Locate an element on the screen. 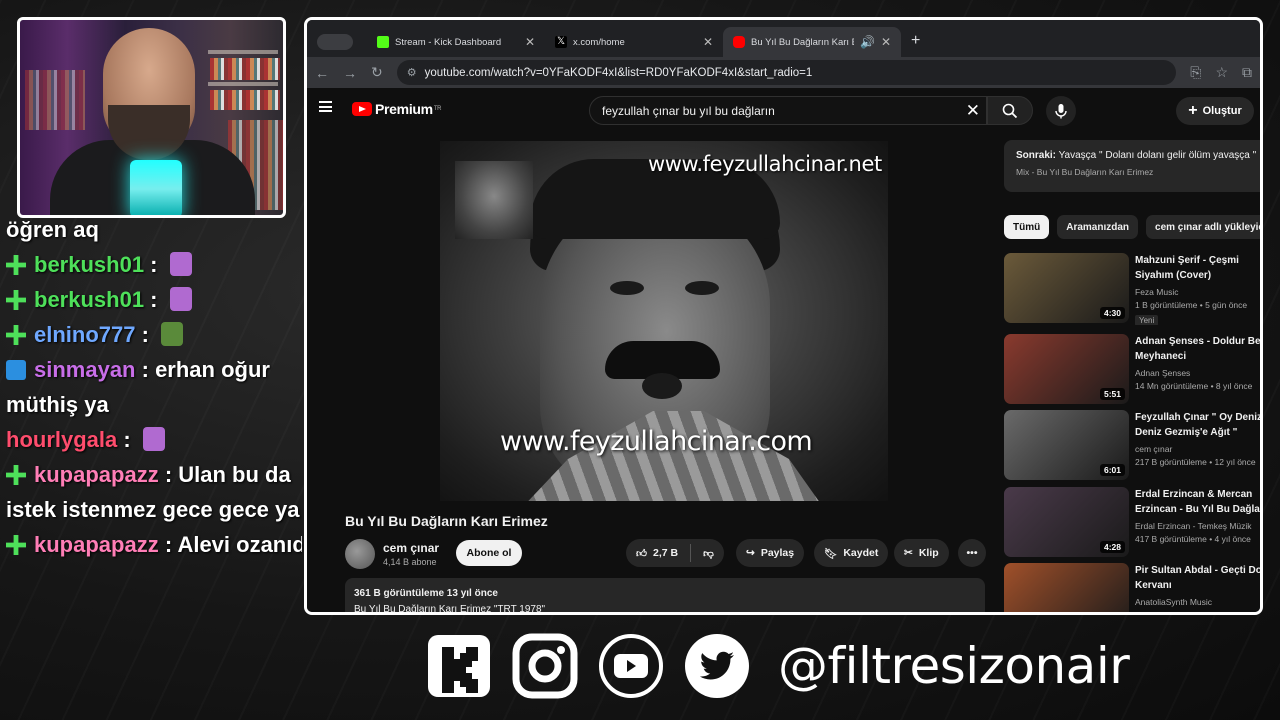 Image resolution: width=1280 pixels, height=720 pixels. video-title: Mahzuni Şerif - Çeşmi Siyahım (Cover) is located at coordinates (1197, 268).